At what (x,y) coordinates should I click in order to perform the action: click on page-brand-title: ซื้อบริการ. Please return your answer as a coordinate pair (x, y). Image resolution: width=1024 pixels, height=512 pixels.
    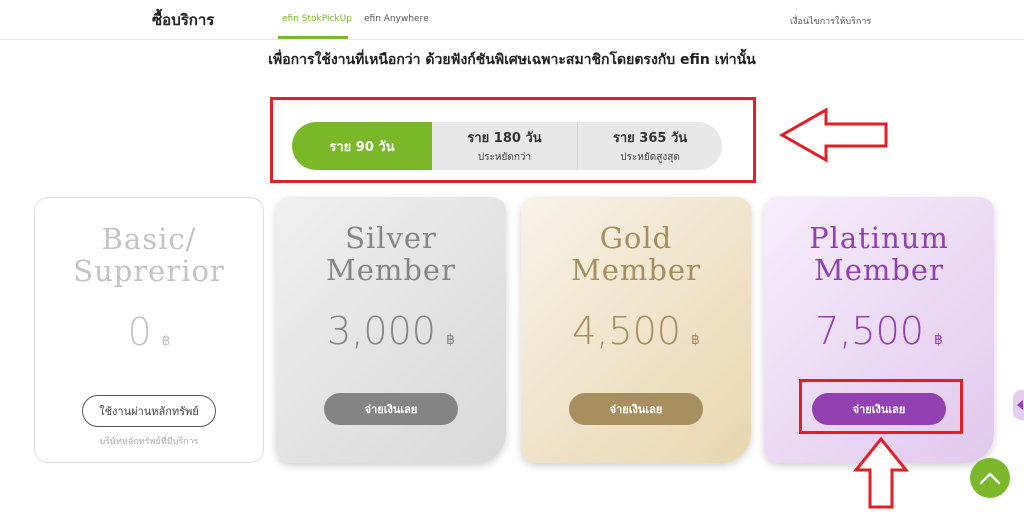
    Looking at the image, I should click on (183, 20).